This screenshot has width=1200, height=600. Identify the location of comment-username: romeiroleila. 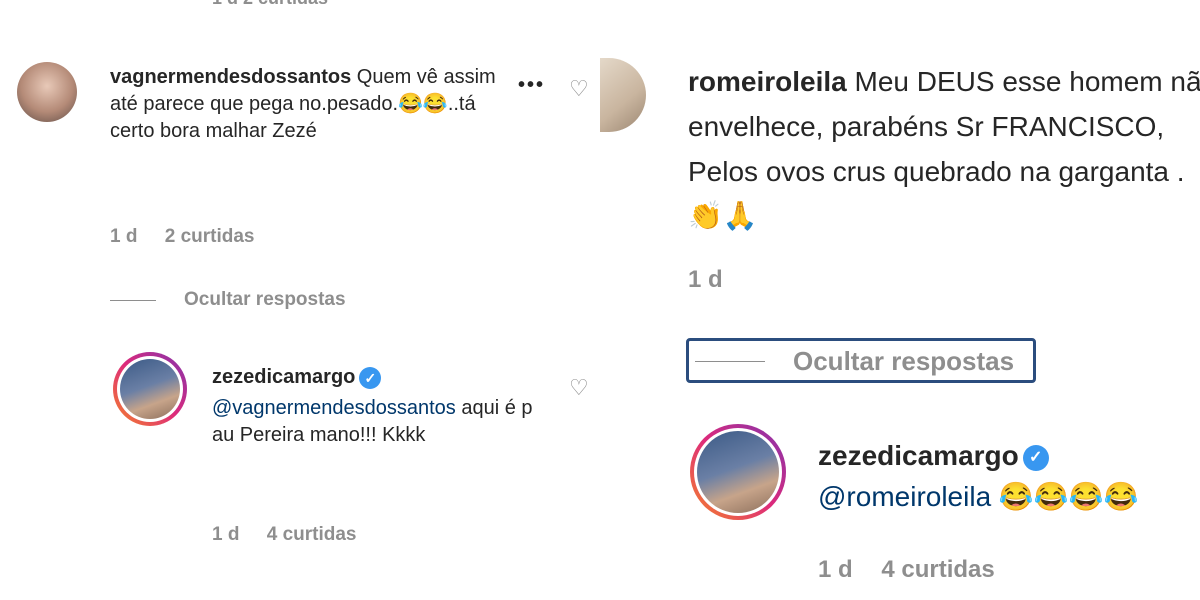
(767, 81).